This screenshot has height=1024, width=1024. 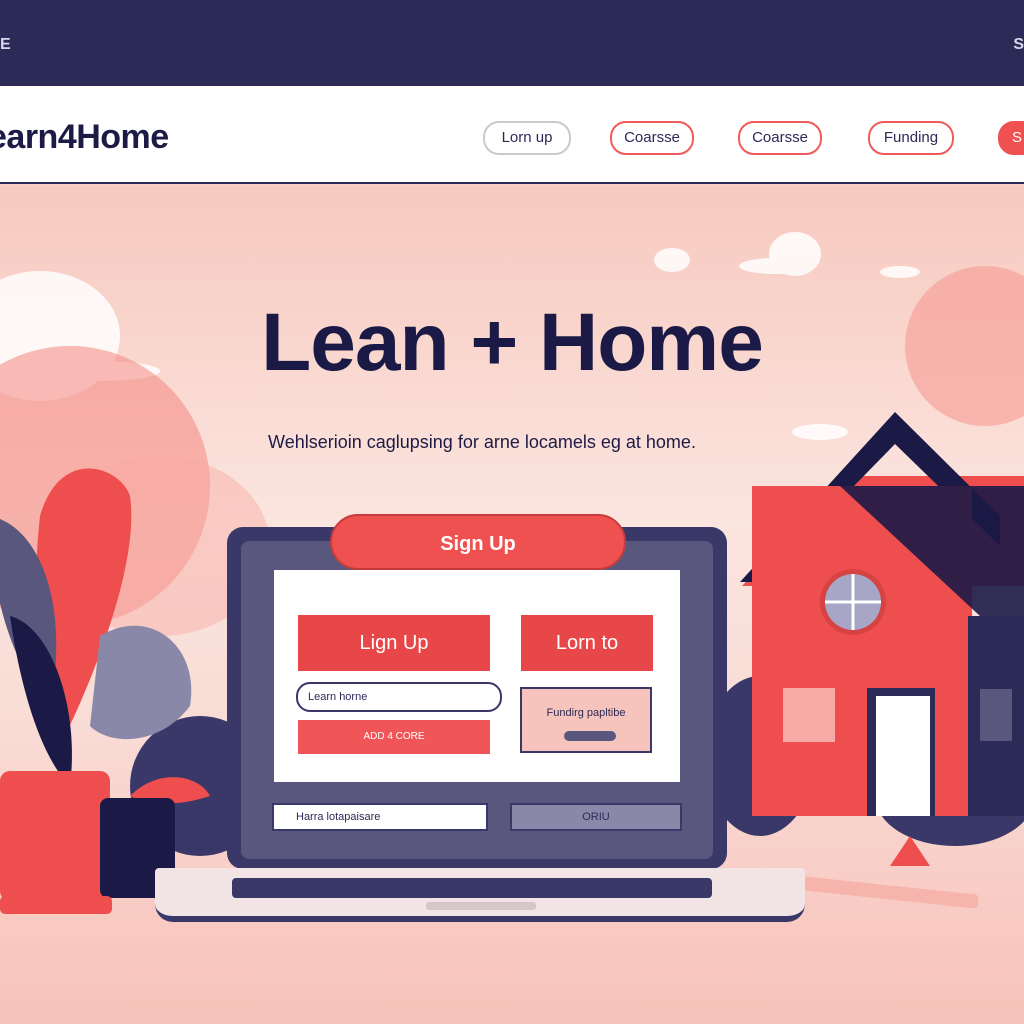 What do you see at coordinates (882, 614) in the screenshot?
I see `house-icon` at bounding box center [882, 614].